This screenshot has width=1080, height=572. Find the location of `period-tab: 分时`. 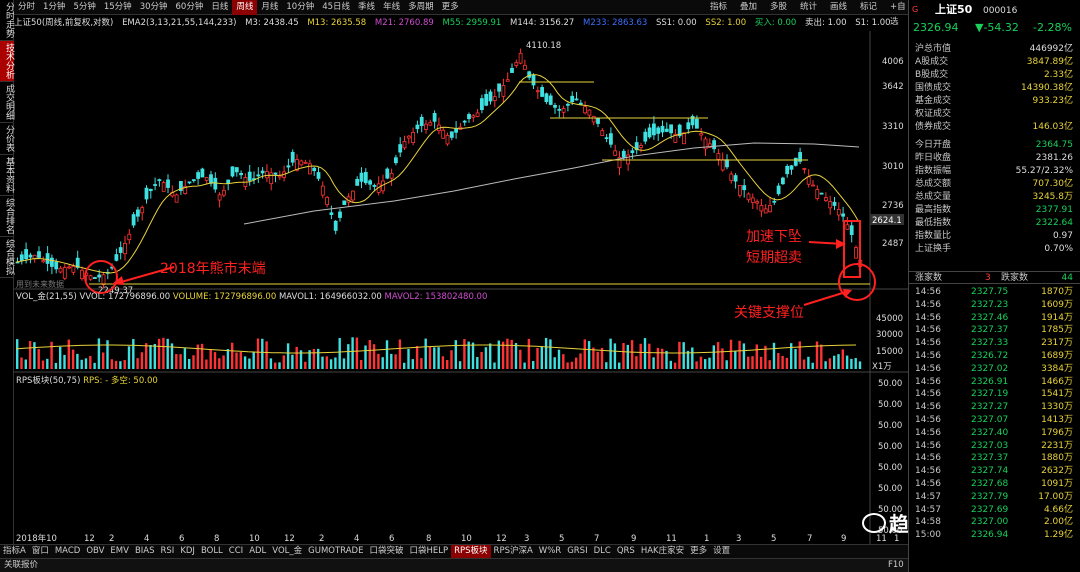

period-tab: 分时 is located at coordinates (26, 7).